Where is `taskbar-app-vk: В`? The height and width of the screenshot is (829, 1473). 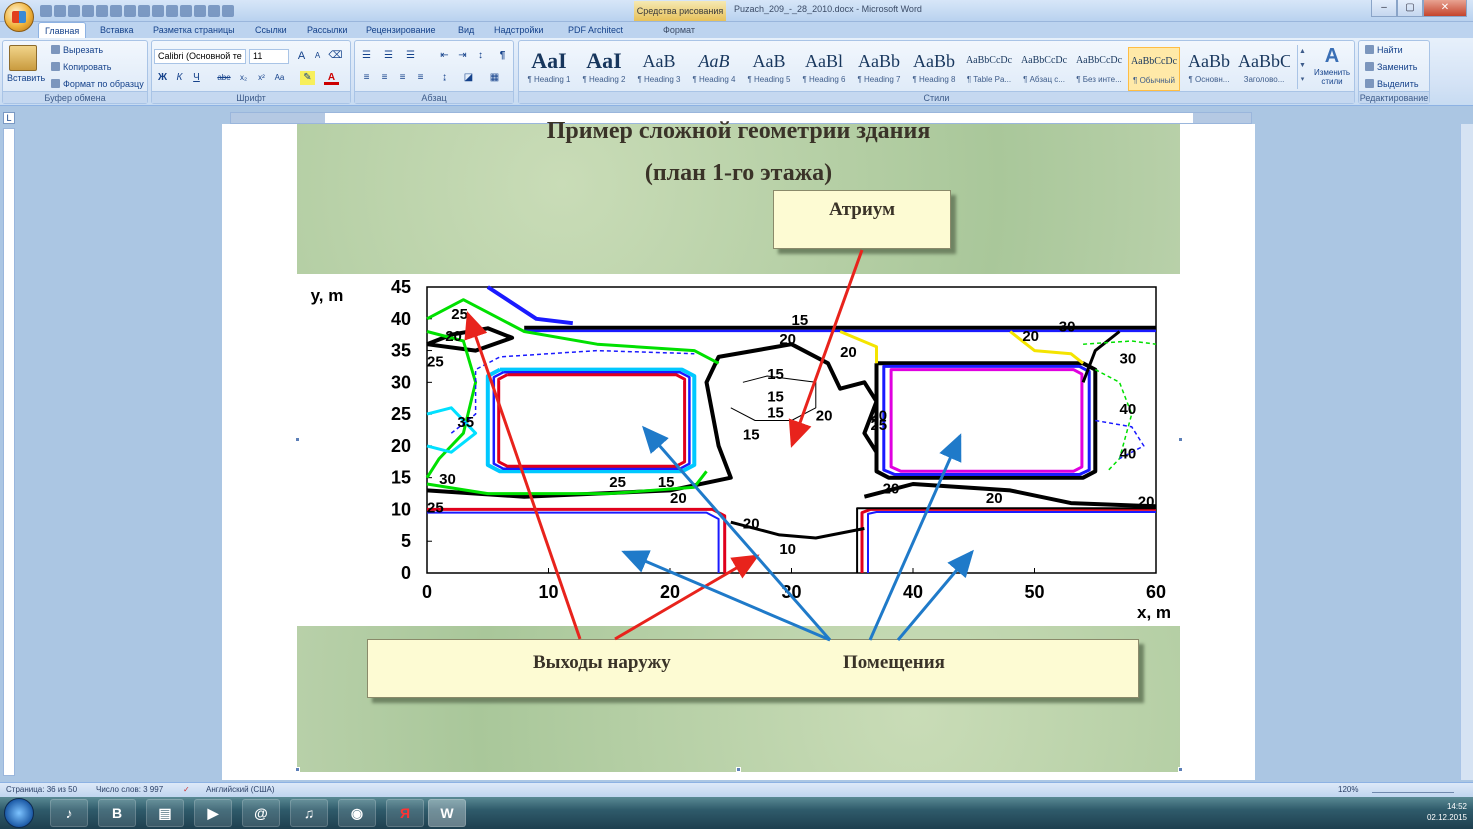 taskbar-app-vk: В is located at coordinates (117, 813).